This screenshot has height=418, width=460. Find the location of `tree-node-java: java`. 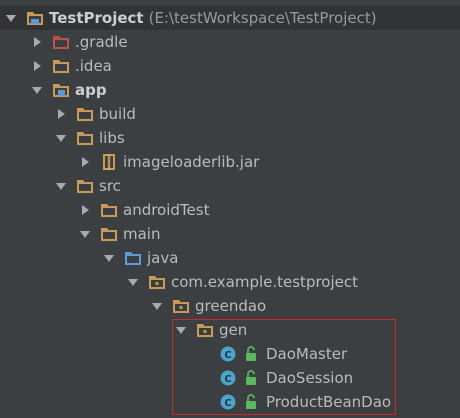

tree-node-java: java is located at coordinates (230, 258).